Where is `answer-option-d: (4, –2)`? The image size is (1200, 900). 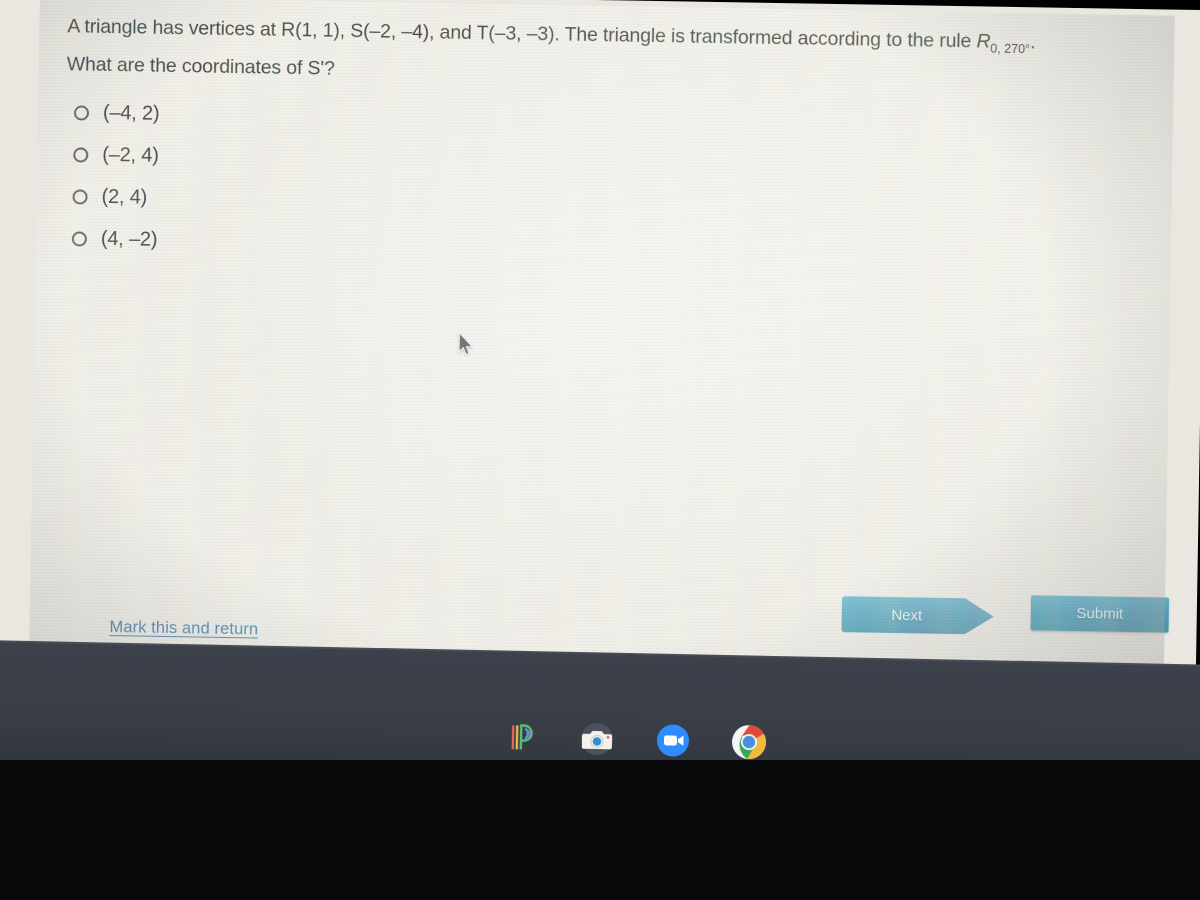
answer-option-d: (4, –2) is located at coordinates (114, 239).